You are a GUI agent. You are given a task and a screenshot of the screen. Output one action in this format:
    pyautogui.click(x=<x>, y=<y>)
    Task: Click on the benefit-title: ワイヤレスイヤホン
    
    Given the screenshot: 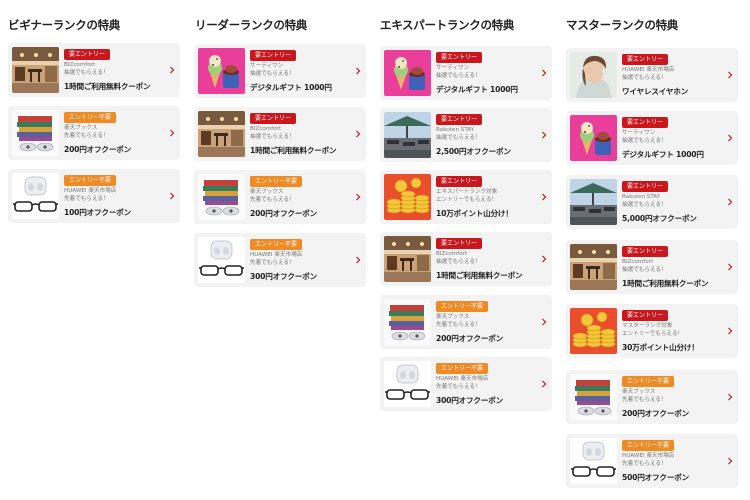 What is the action you would take?
    pyautogui.click(x=655, y=91)
    